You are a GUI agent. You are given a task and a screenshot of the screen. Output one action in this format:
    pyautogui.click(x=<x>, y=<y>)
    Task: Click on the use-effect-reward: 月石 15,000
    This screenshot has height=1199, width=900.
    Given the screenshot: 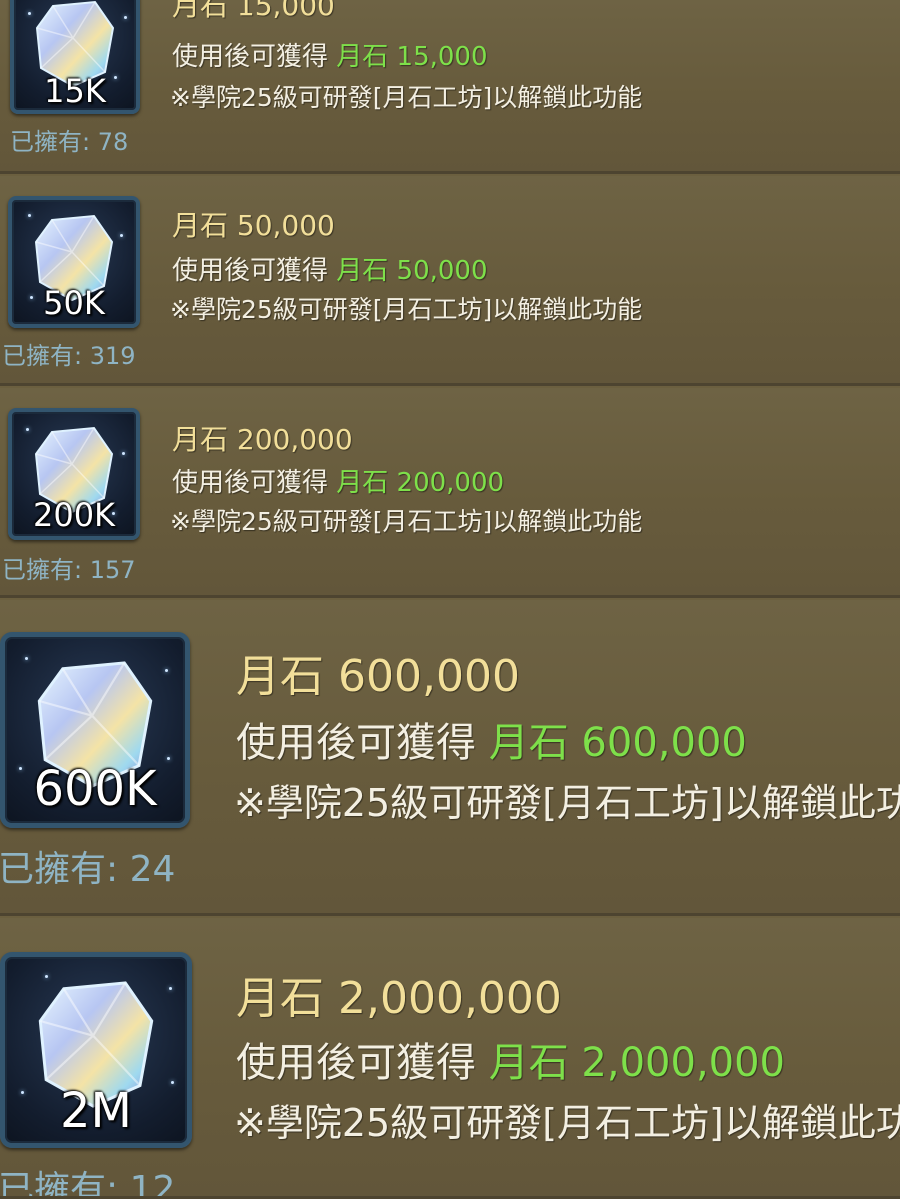 What is the action you would take?
    pyautogui.click(x=412, y=57)
    